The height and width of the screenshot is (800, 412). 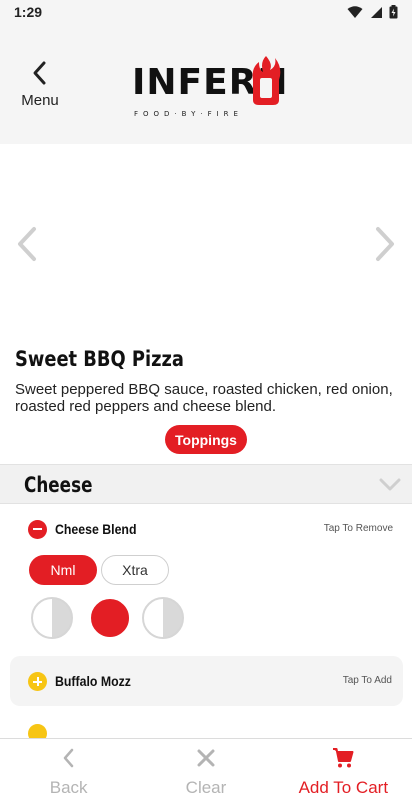 What do you see at coordinates (58, 485) in the screenshot?
I see `section-title: Cheese` at bounding box center [58, 485].